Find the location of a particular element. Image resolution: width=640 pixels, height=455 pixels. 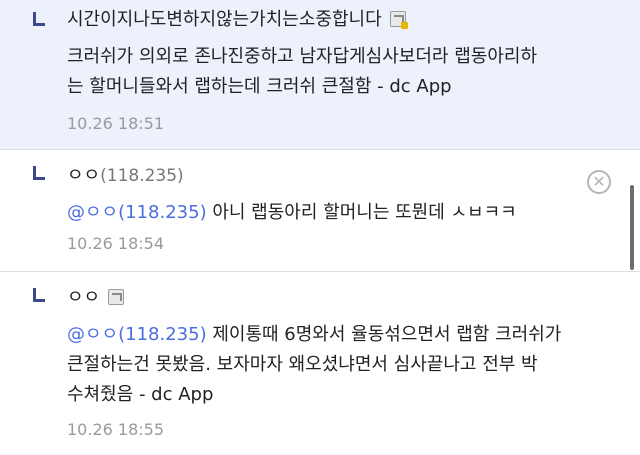

nickname-text: 시간이지나도변하지않는가치는소중합니다 is located at coordinates (224, 19).